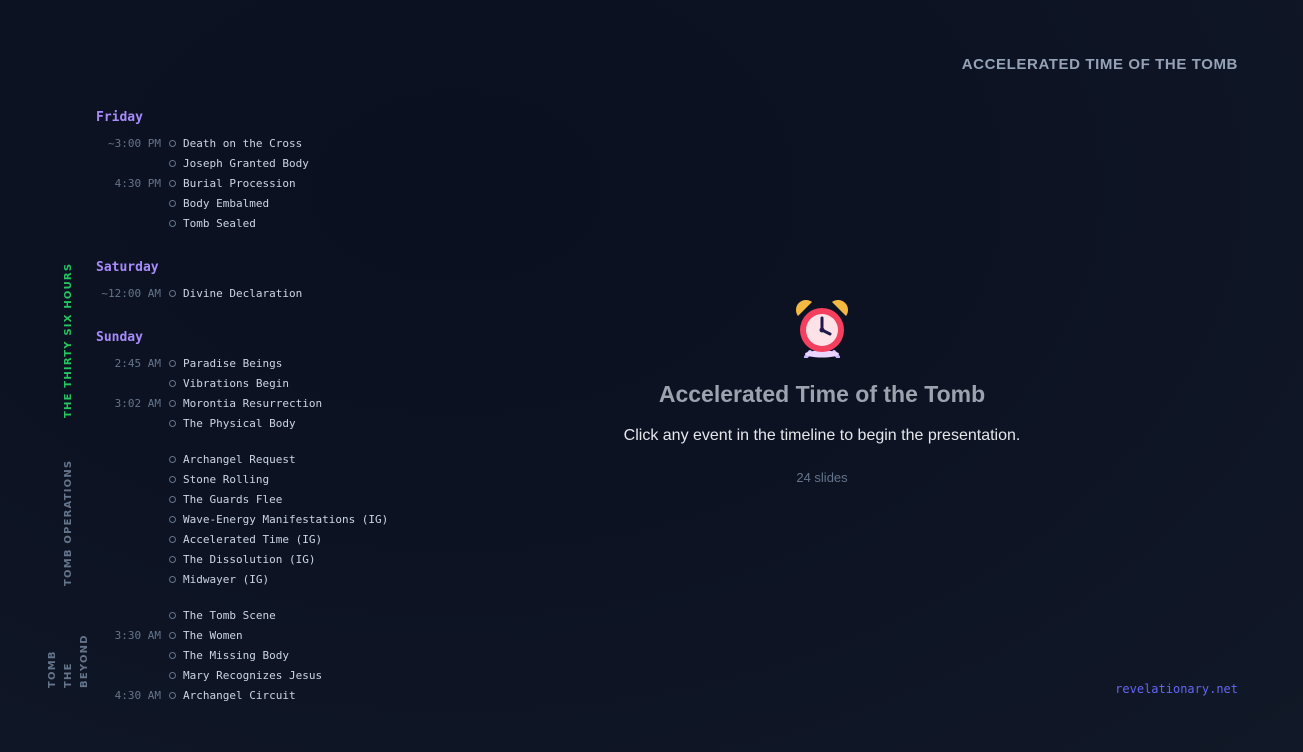 This screenshot has width=1303, height=752. I want to click on event-label: Wave-Energy Manifestations (IG), so click(286, 519).